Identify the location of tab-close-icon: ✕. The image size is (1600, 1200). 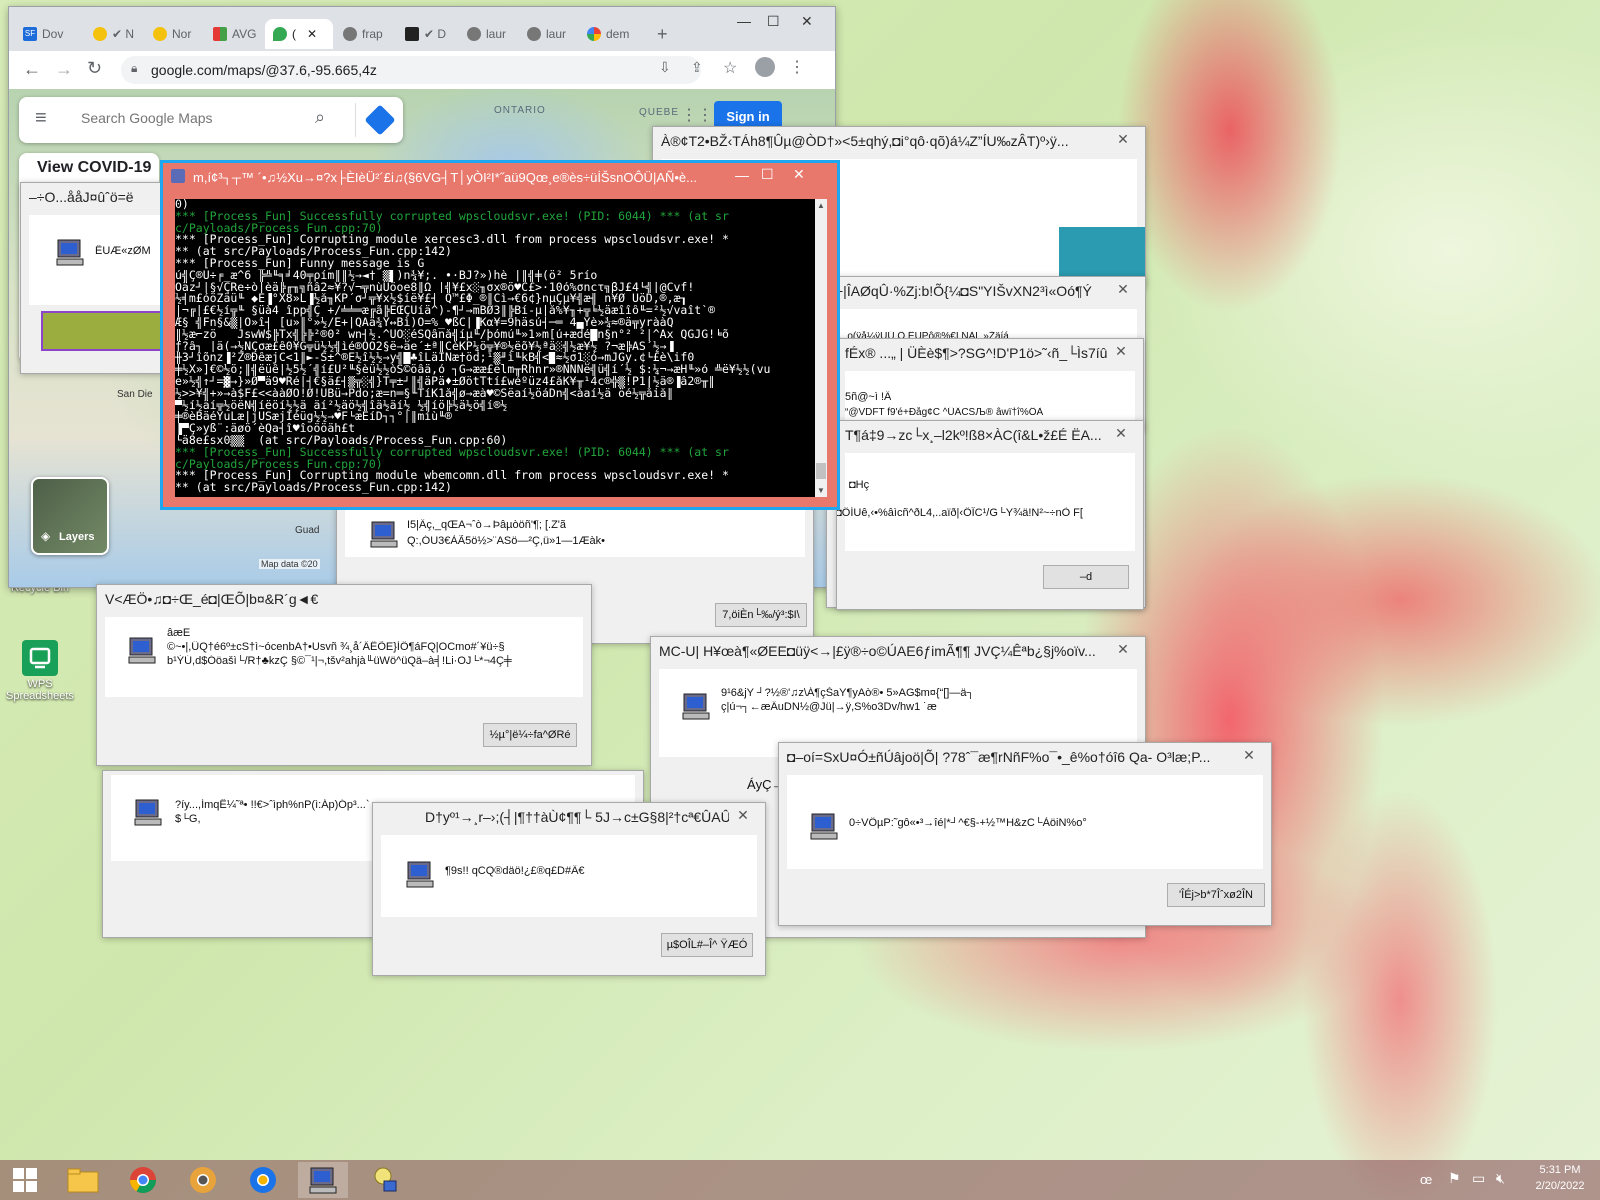
(312, 34).